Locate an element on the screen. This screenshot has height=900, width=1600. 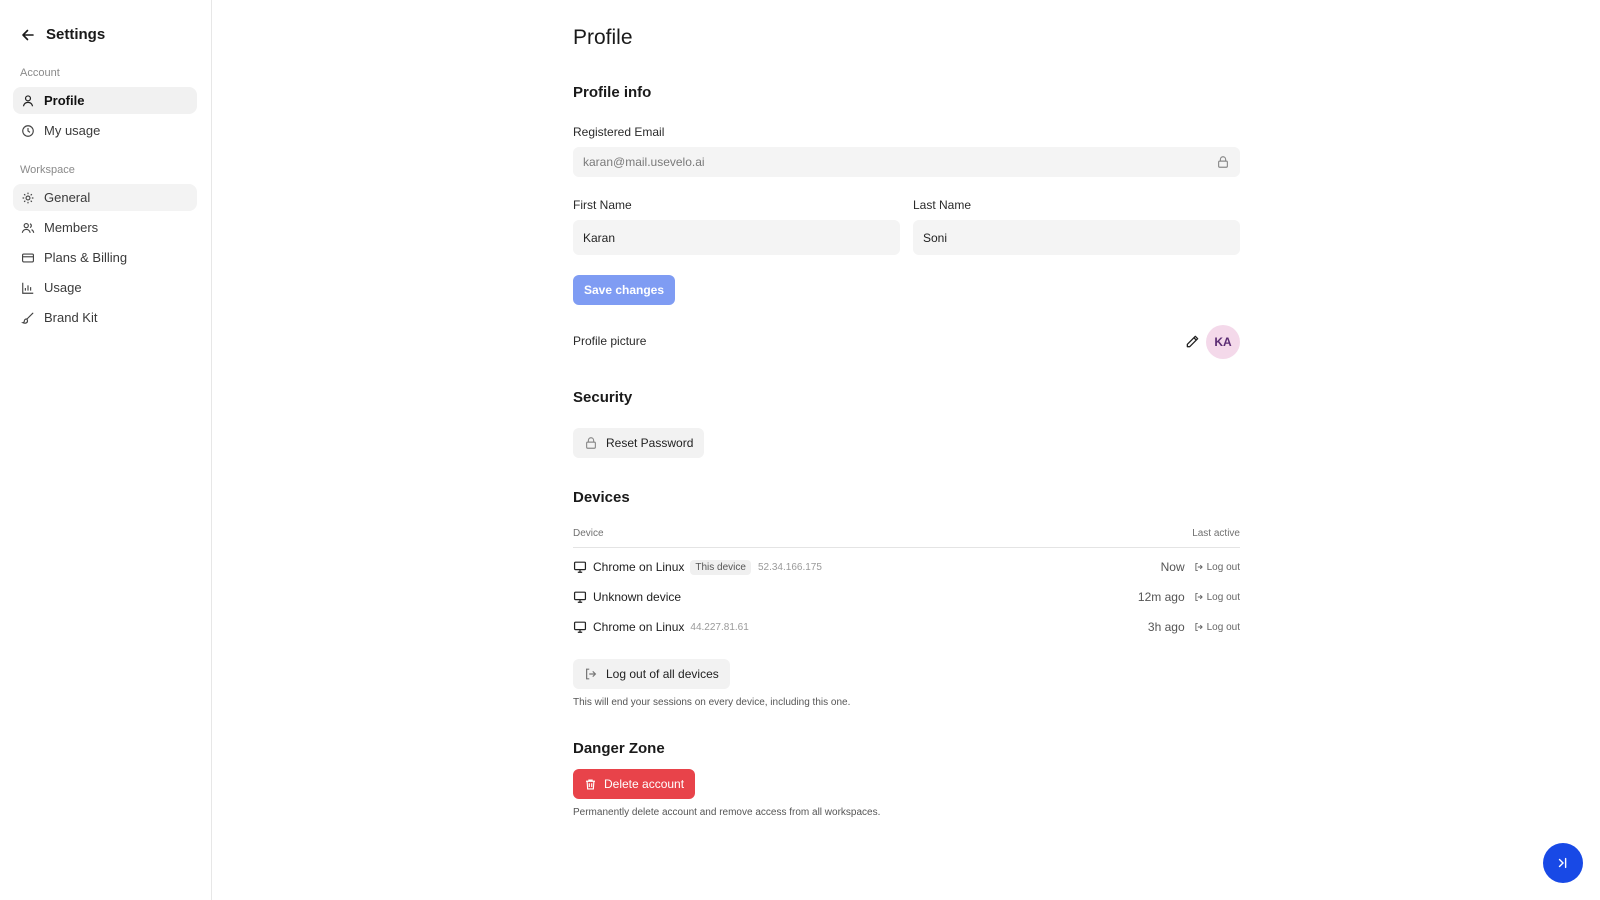
sidebar-section-workspace: Workspace is located at coordinates (47, 170).